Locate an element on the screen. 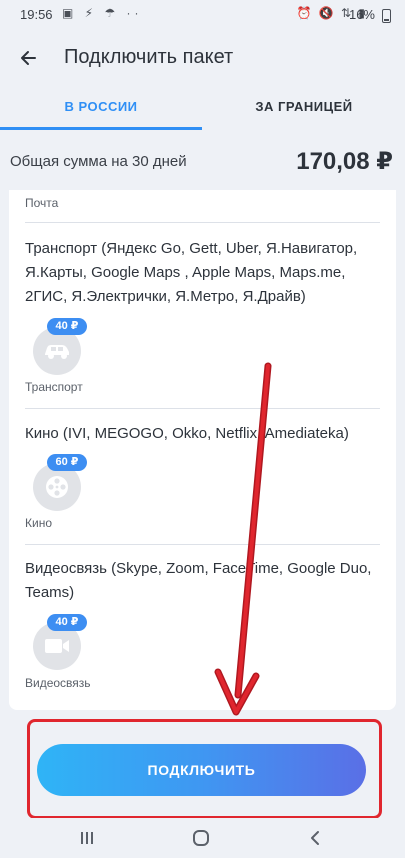 The width and height of the screenshot is (405, 858). chevron-left-icon is located at coordinates (315, 838).